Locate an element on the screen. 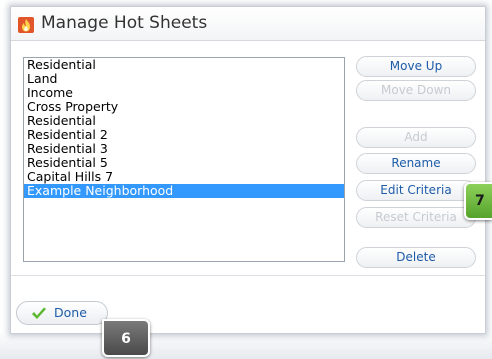 This screenshot has height=359, width=492. flame-icon is located at coordinates (26, 25).